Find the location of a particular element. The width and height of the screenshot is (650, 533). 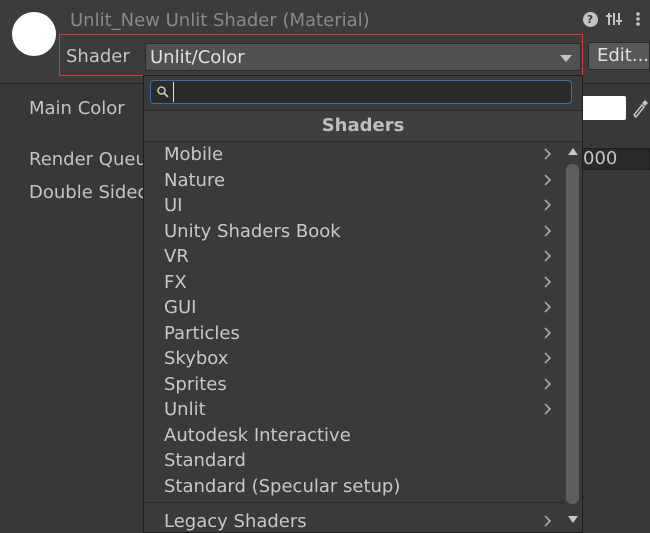

list-item-label: VR is located at coordinates (176, 256).